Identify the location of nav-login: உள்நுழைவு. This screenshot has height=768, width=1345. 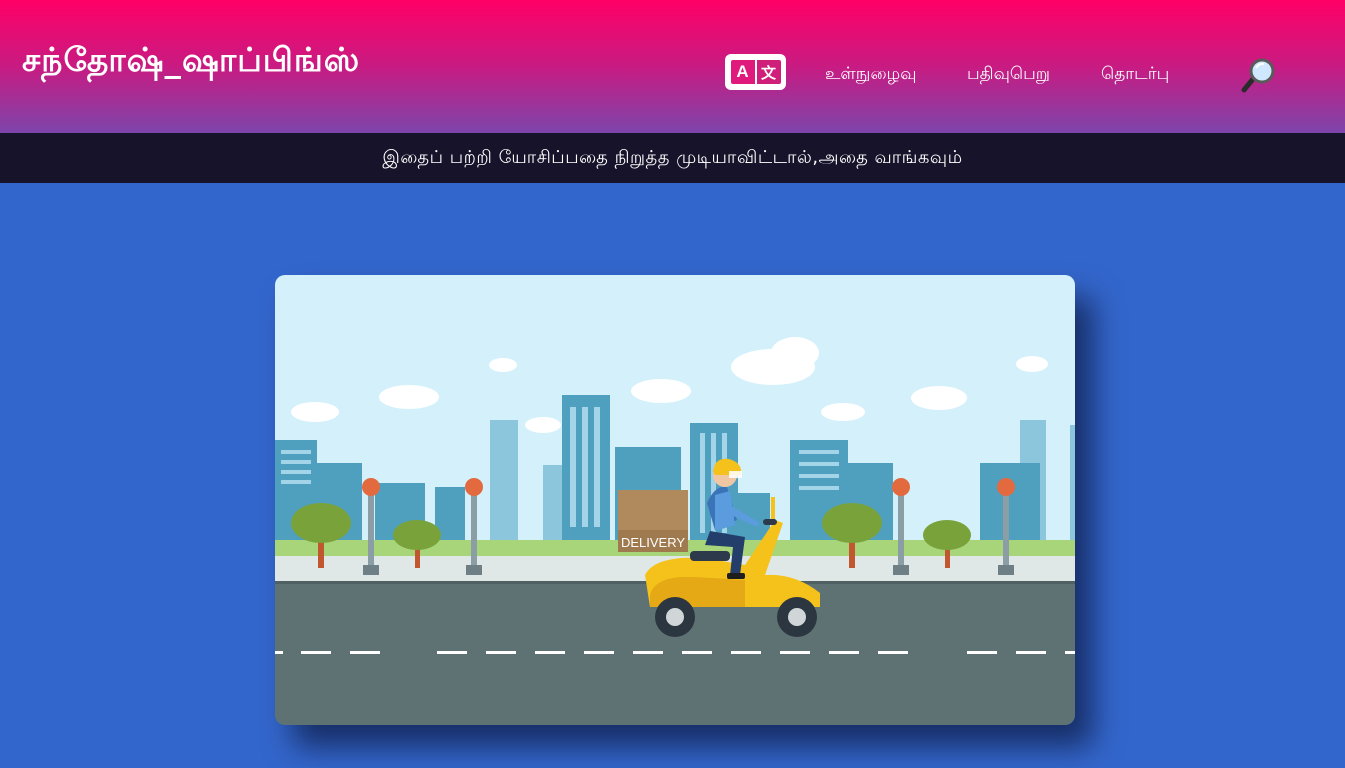
(871, 75).